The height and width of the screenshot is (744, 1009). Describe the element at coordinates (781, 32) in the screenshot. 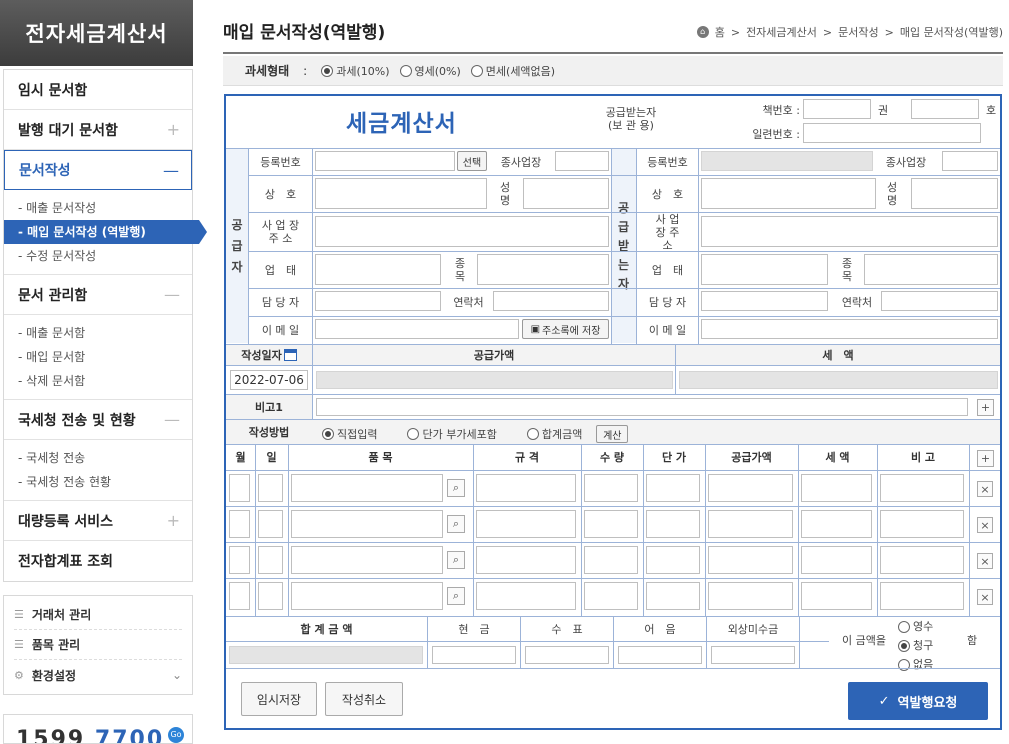

I see `breadcrumb-etax: 전자세금계산서` at that location.